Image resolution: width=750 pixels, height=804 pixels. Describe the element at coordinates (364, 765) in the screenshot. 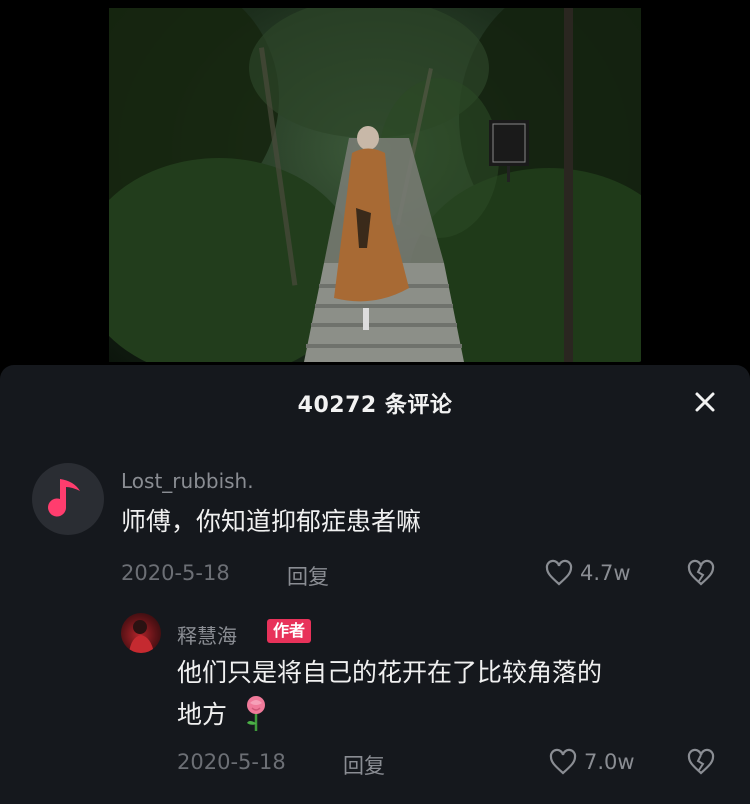

I see `reply-reply-button: 回复` at that location.